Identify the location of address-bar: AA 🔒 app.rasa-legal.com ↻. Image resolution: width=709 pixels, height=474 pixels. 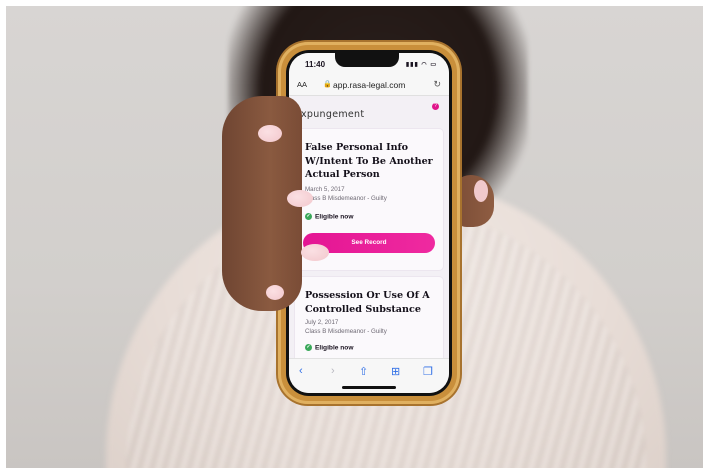
(369, 85).